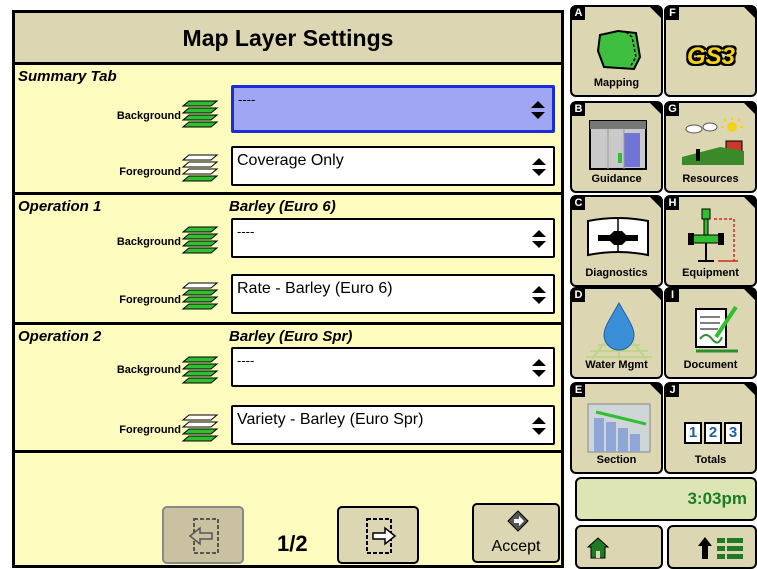  I want to click on wrench-book-icon, so click(618, 237).